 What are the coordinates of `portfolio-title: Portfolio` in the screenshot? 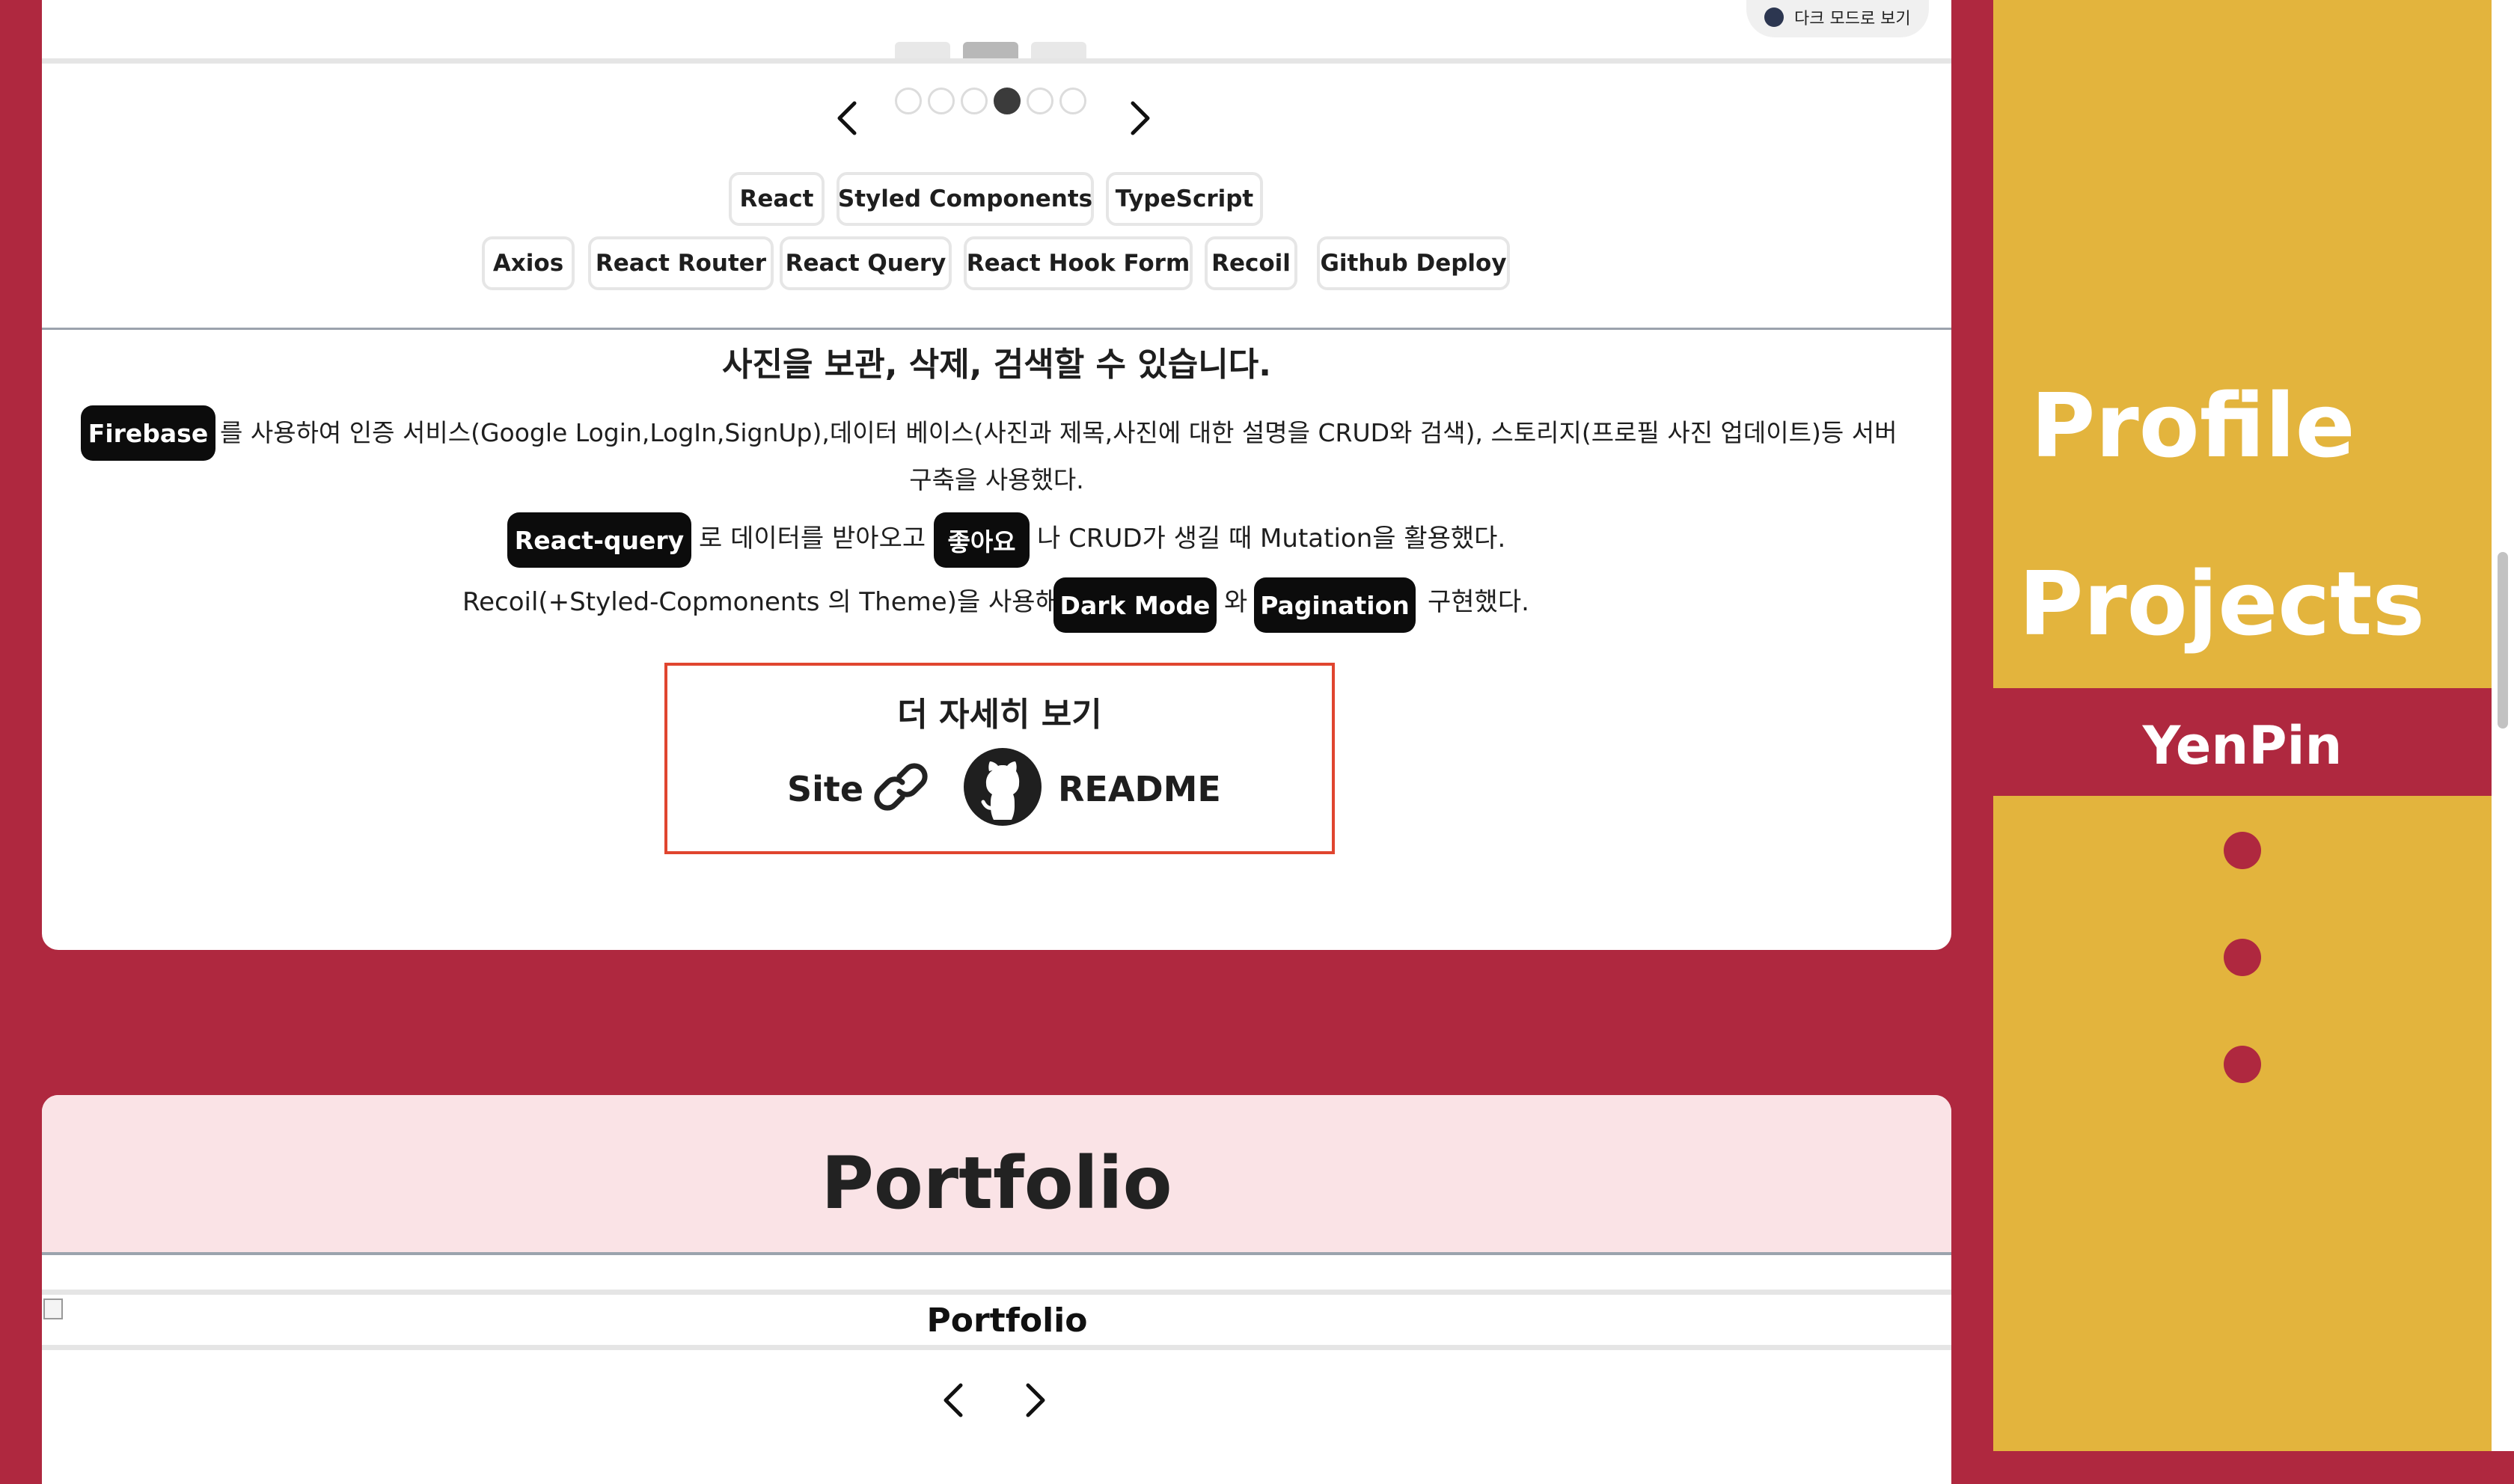 It's located at (996, 1183).